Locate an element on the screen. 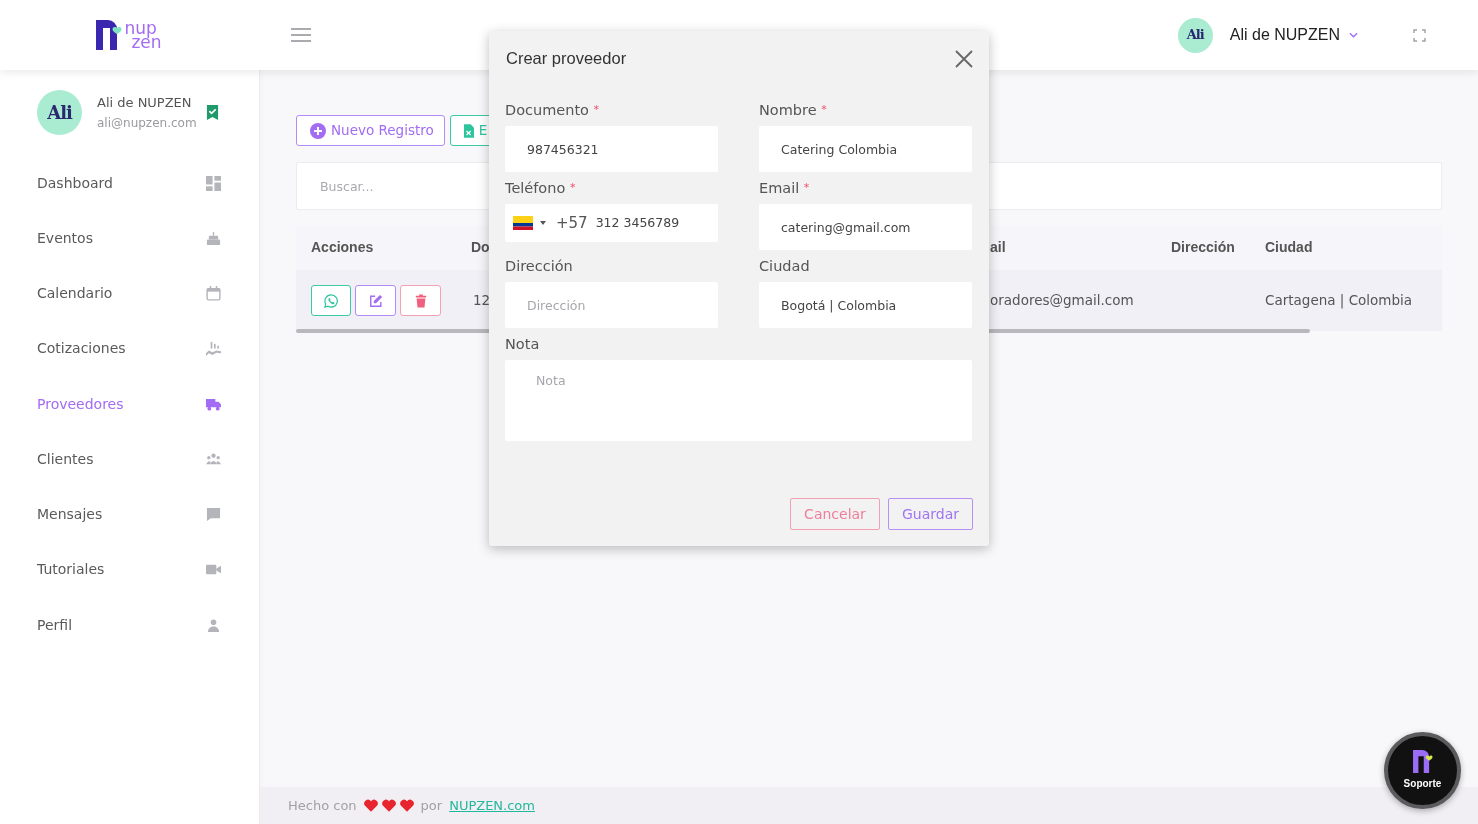 The width and height of the screenshot is (1478, 824). profile-name: Ali de NUPZEN is located at coordinates (145, 102).